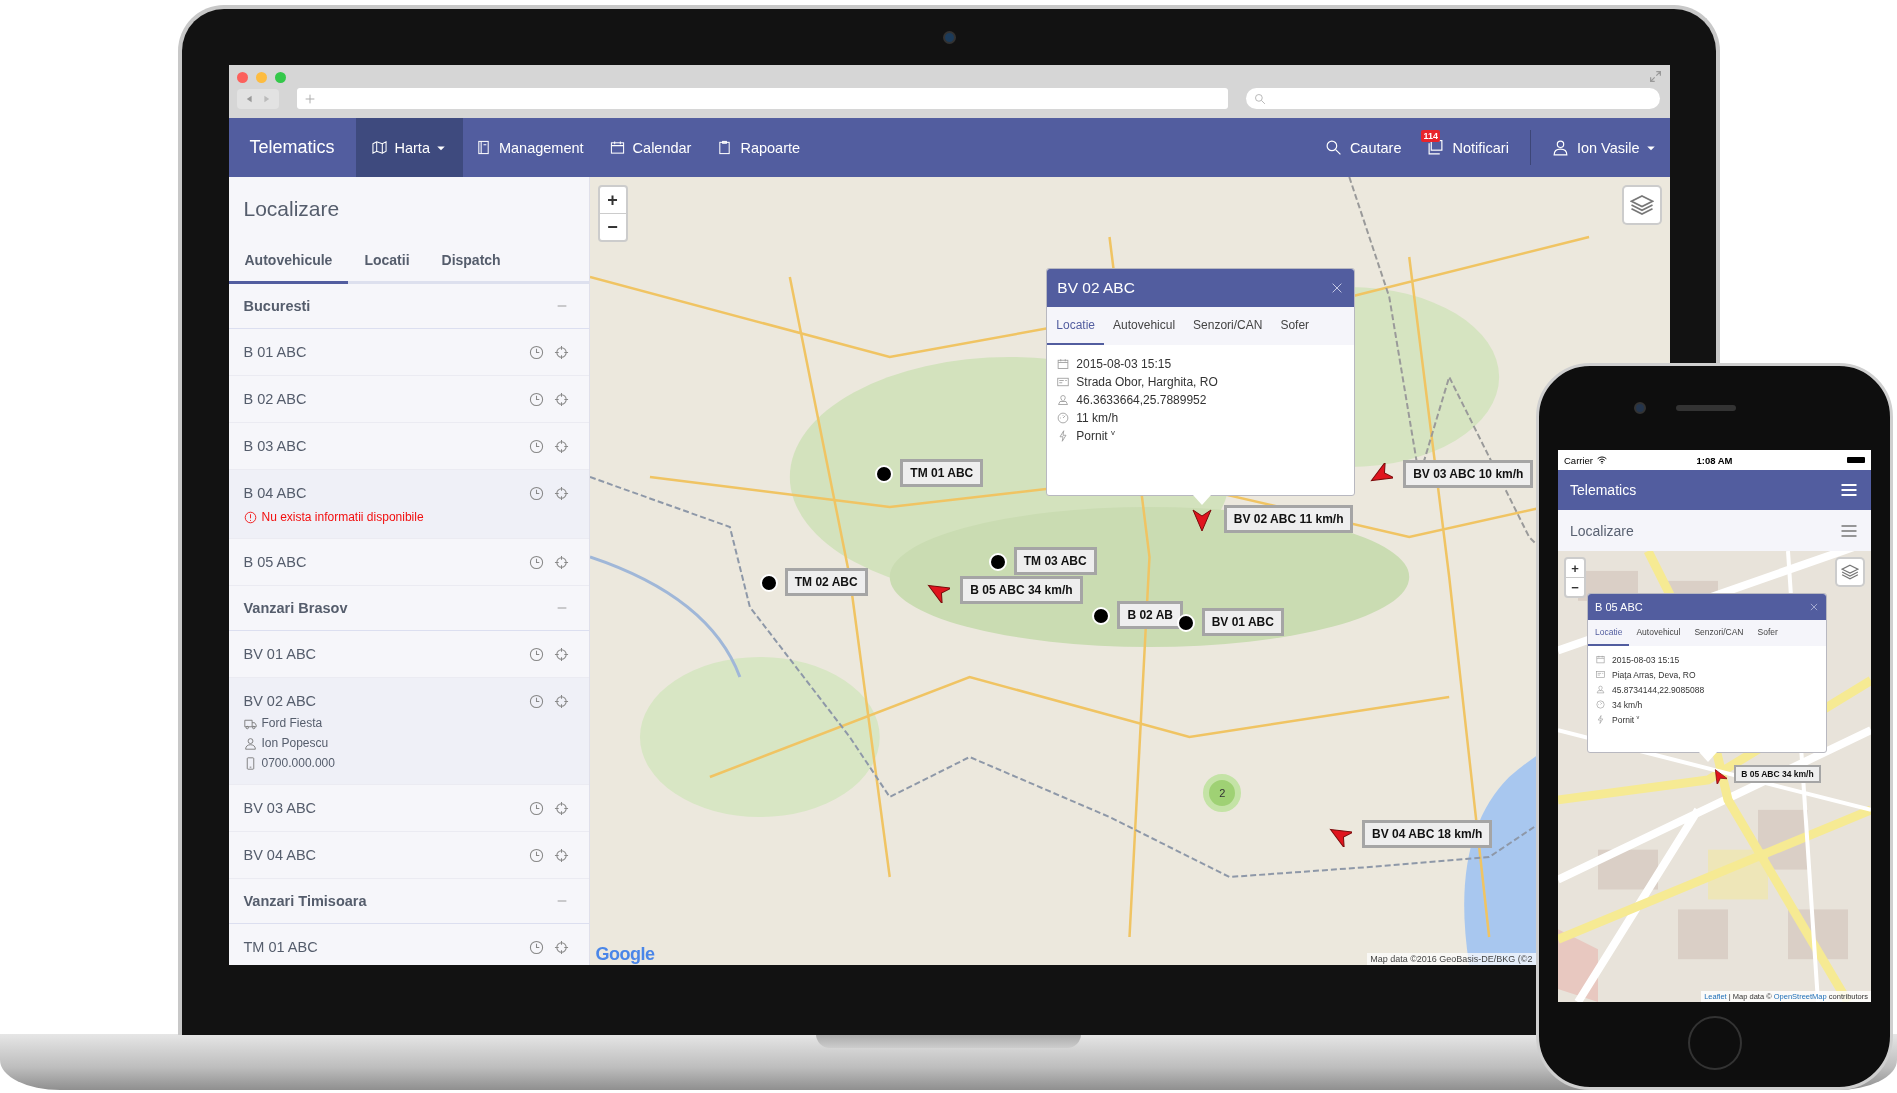 The height and width of the screenshot is (1093, 1897). Describe the element at coordinates (280, 855) in the screenshot. I see `vehicle-plate: BV 04 ABC` at that location.